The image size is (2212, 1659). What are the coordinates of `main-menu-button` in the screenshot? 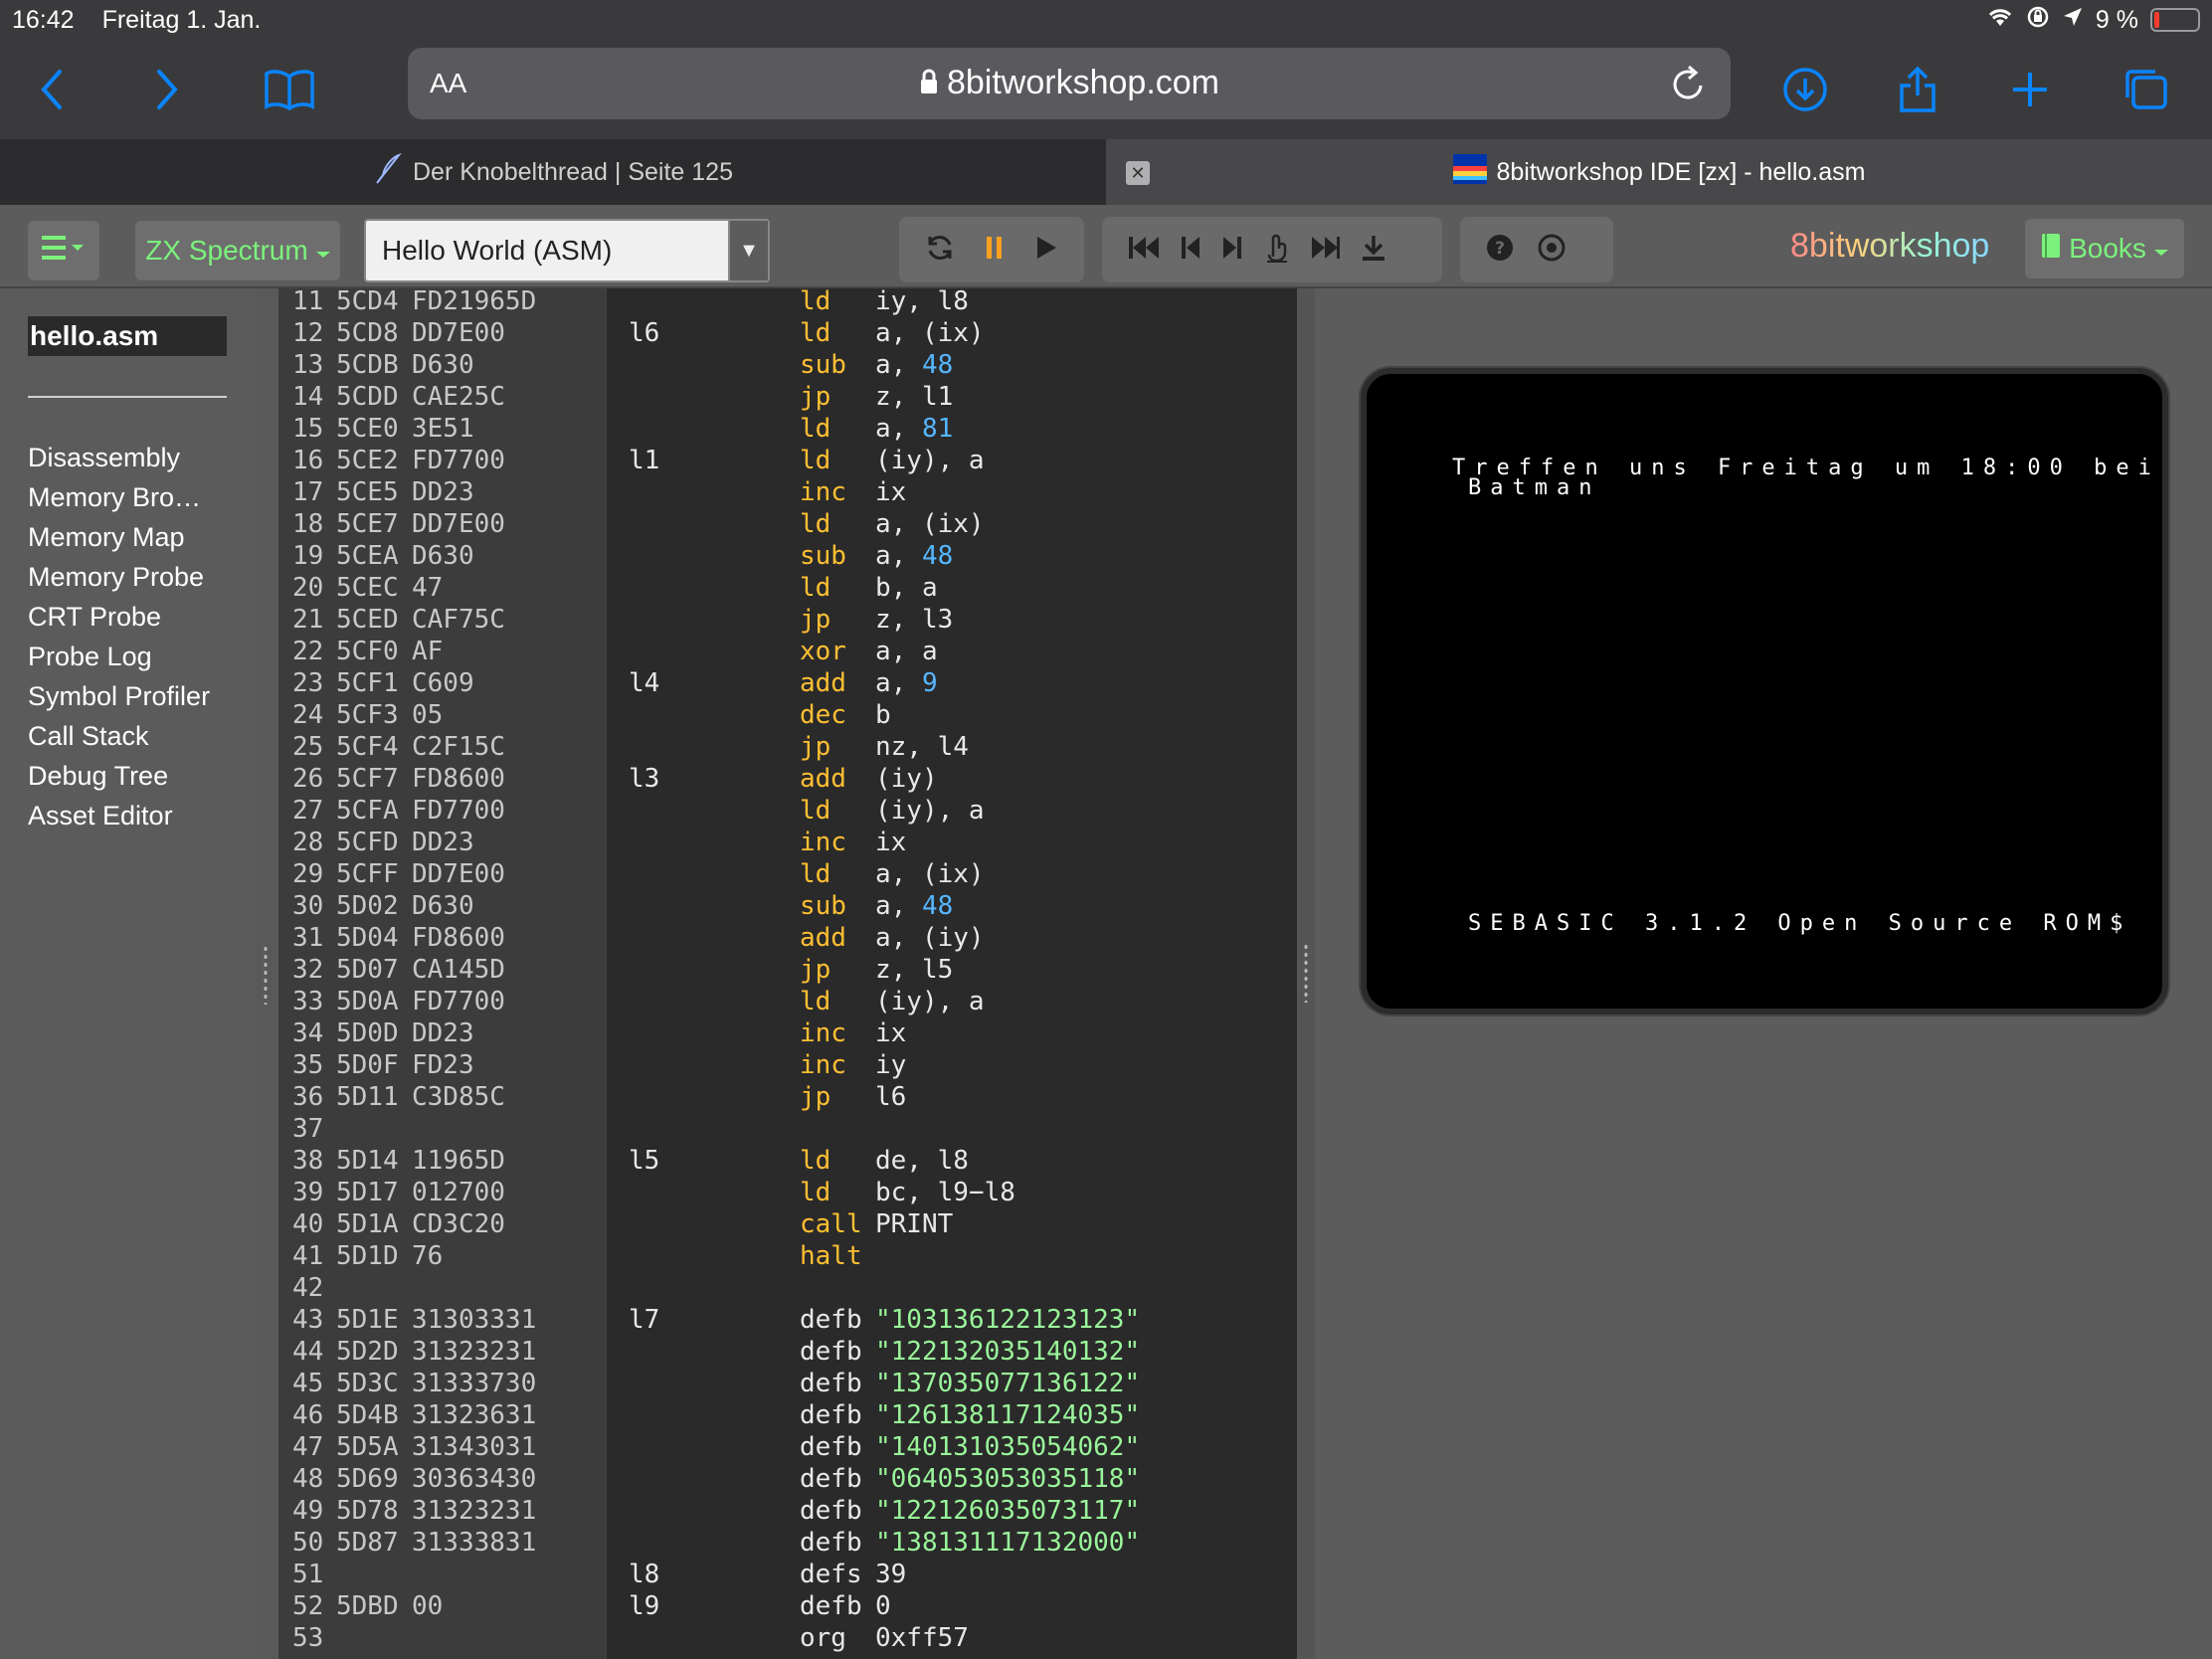 It's located at (63, 250).